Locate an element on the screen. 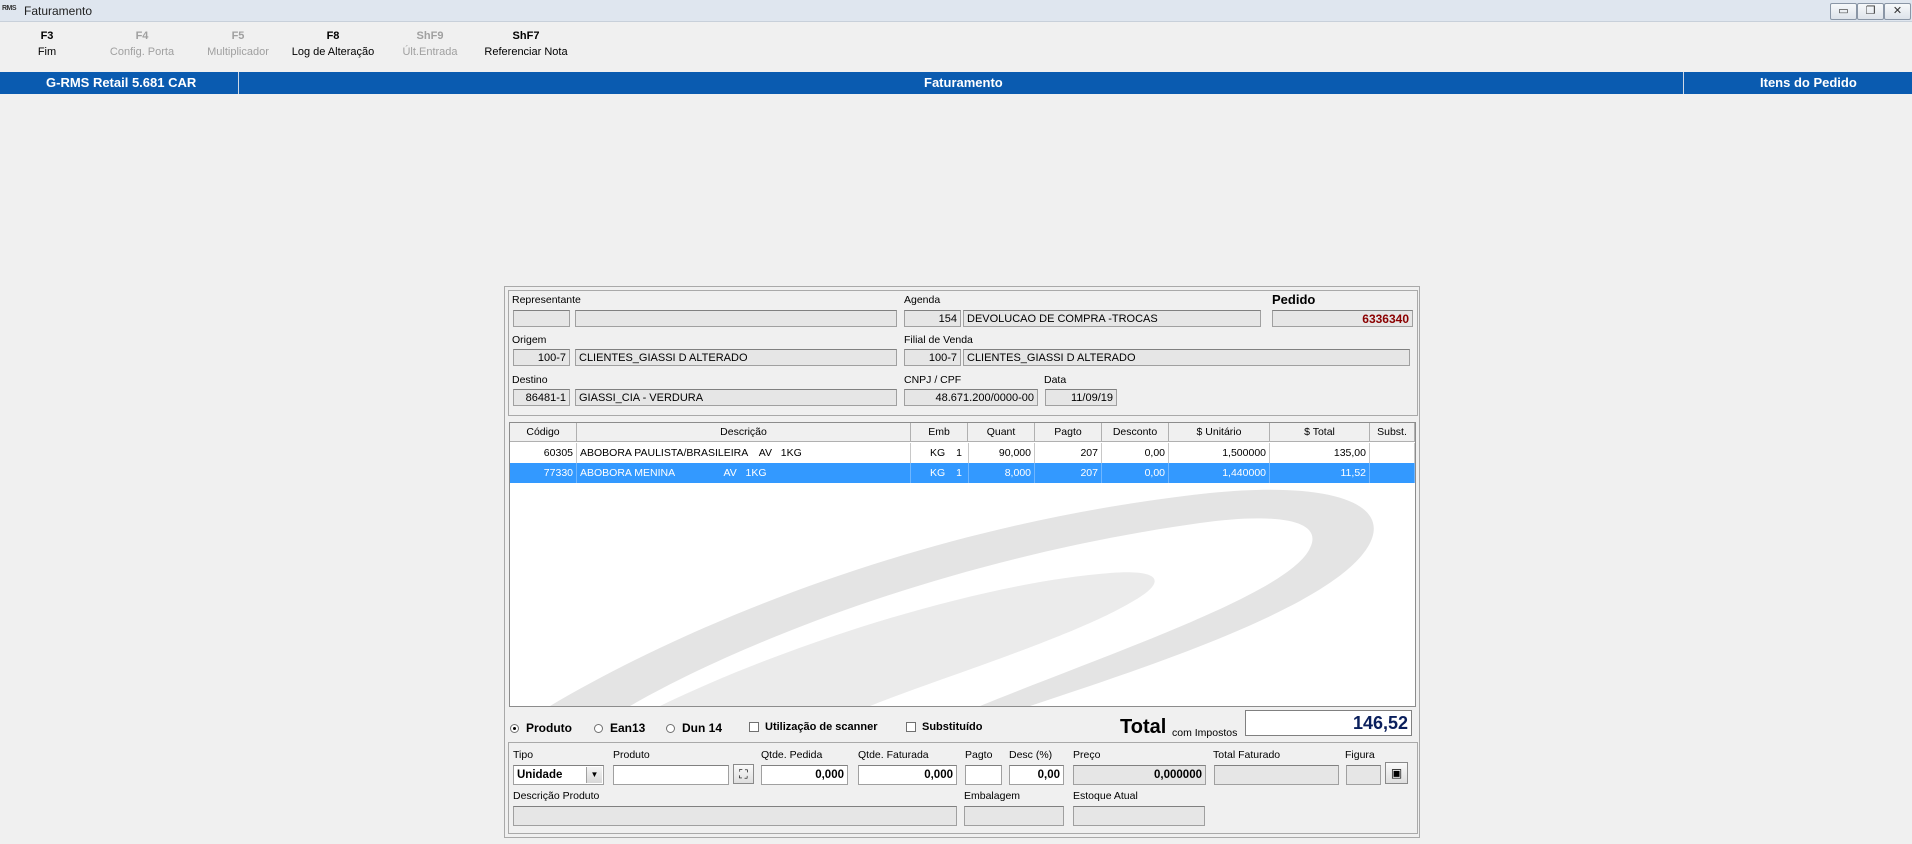  toolbar-config-porta-button: F4 Config. Porta is located at coordinates (142, 44).